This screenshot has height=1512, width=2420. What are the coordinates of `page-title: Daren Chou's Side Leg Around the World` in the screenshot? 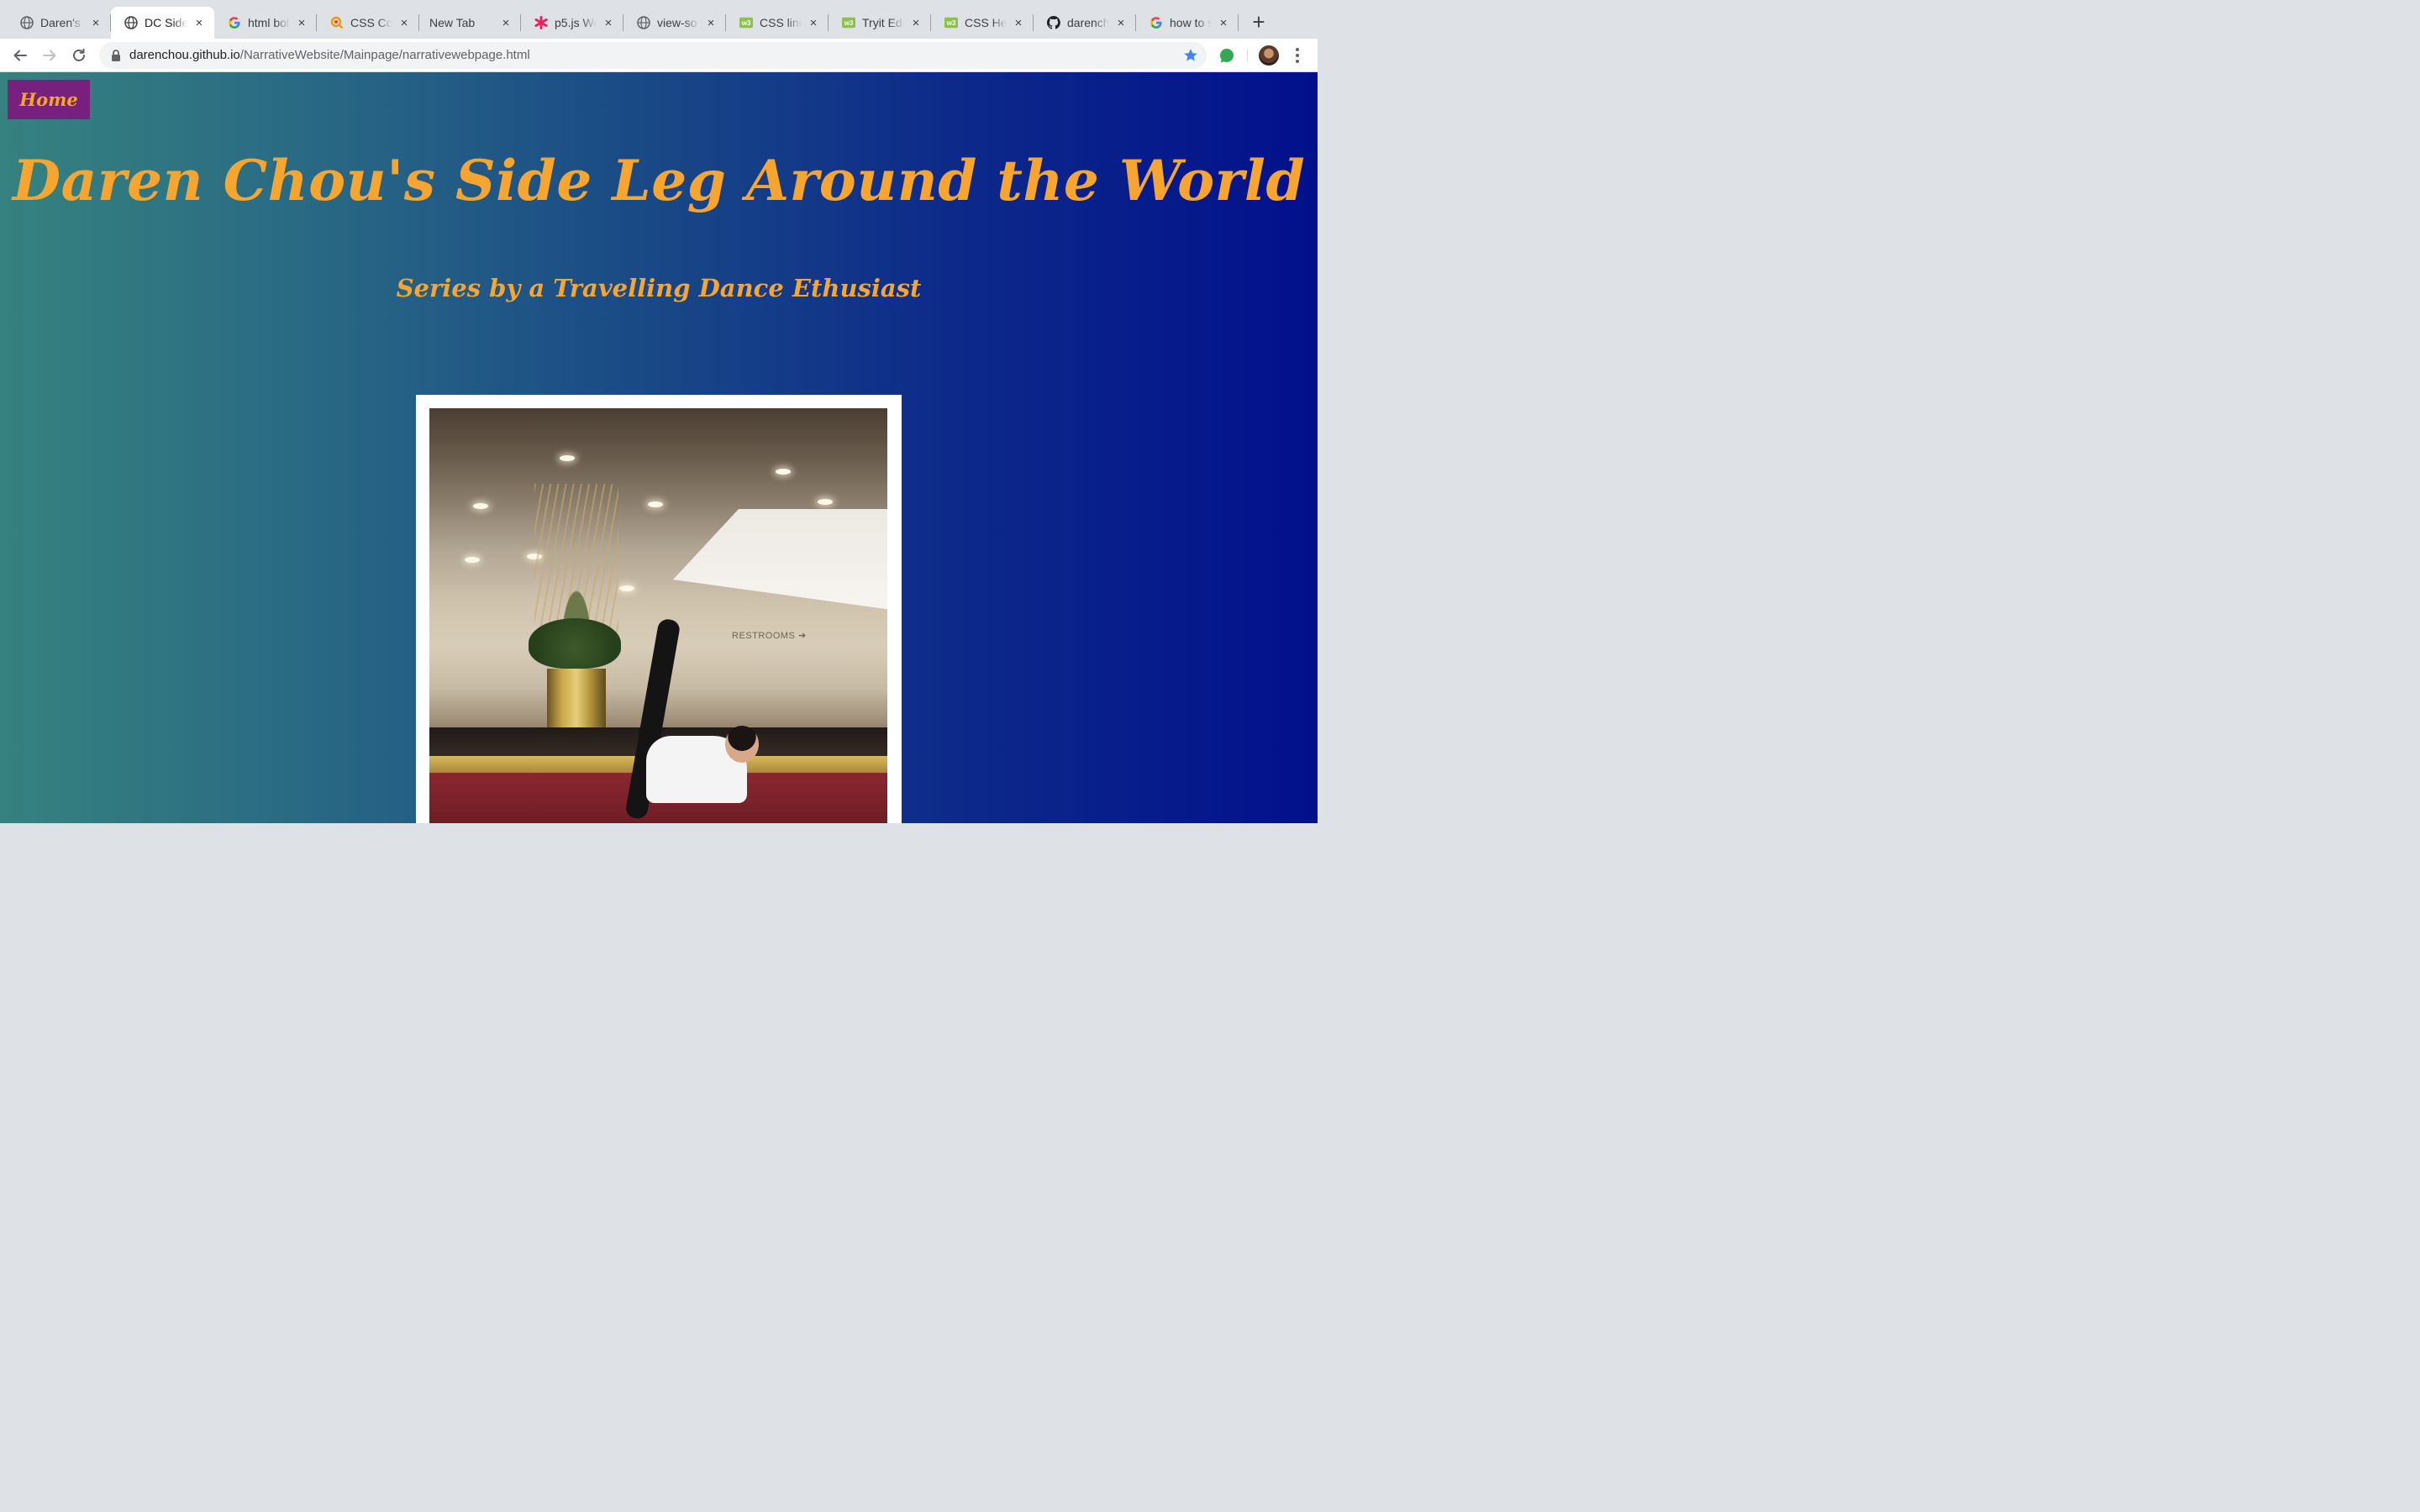 It's located at (659, 180).